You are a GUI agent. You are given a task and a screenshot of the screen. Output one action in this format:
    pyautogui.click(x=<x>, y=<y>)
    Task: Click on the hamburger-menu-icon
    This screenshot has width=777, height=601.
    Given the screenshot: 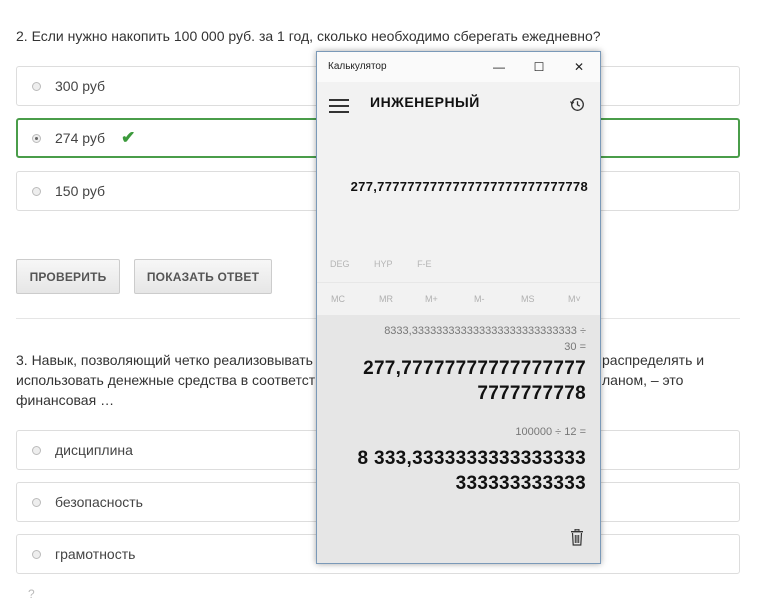 What is the action you would take?
    pyautogui.click(x=339, y=106)
    